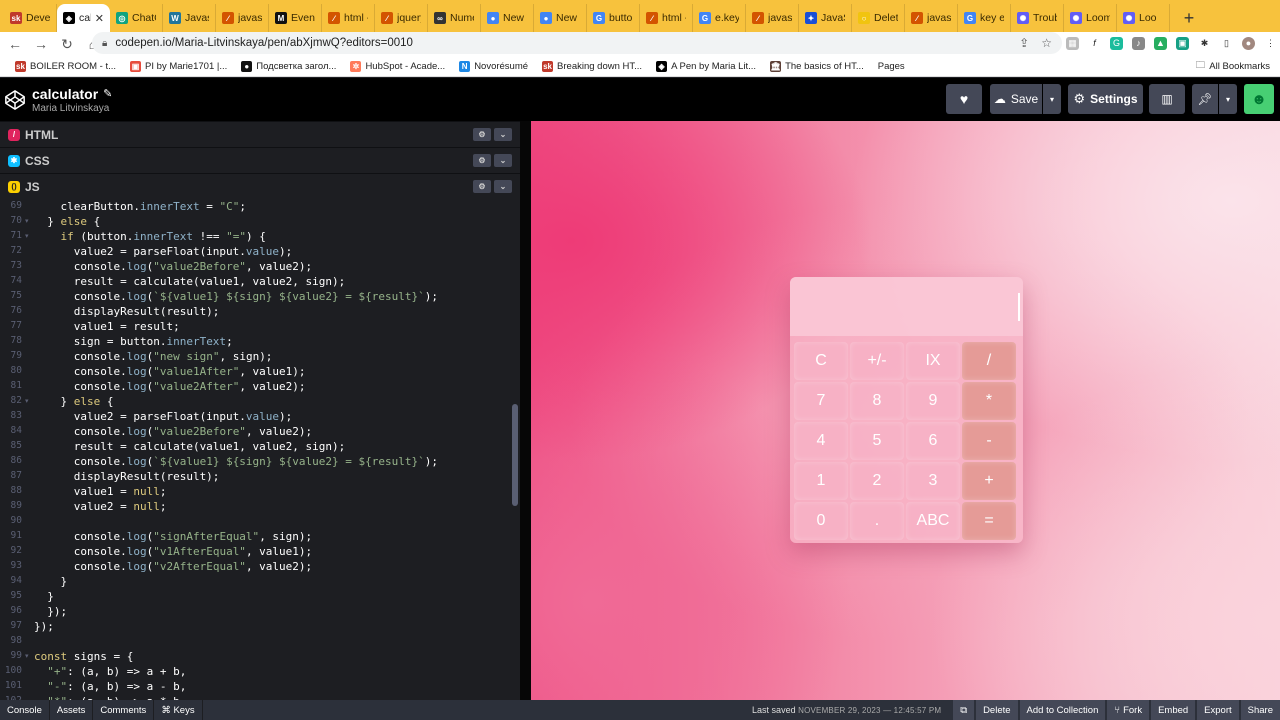 The width and height of the screenshot is (1280, 720). Describe the element at coordinates (989, 361) in the screenshot. I see `calc-key: /` at that location.